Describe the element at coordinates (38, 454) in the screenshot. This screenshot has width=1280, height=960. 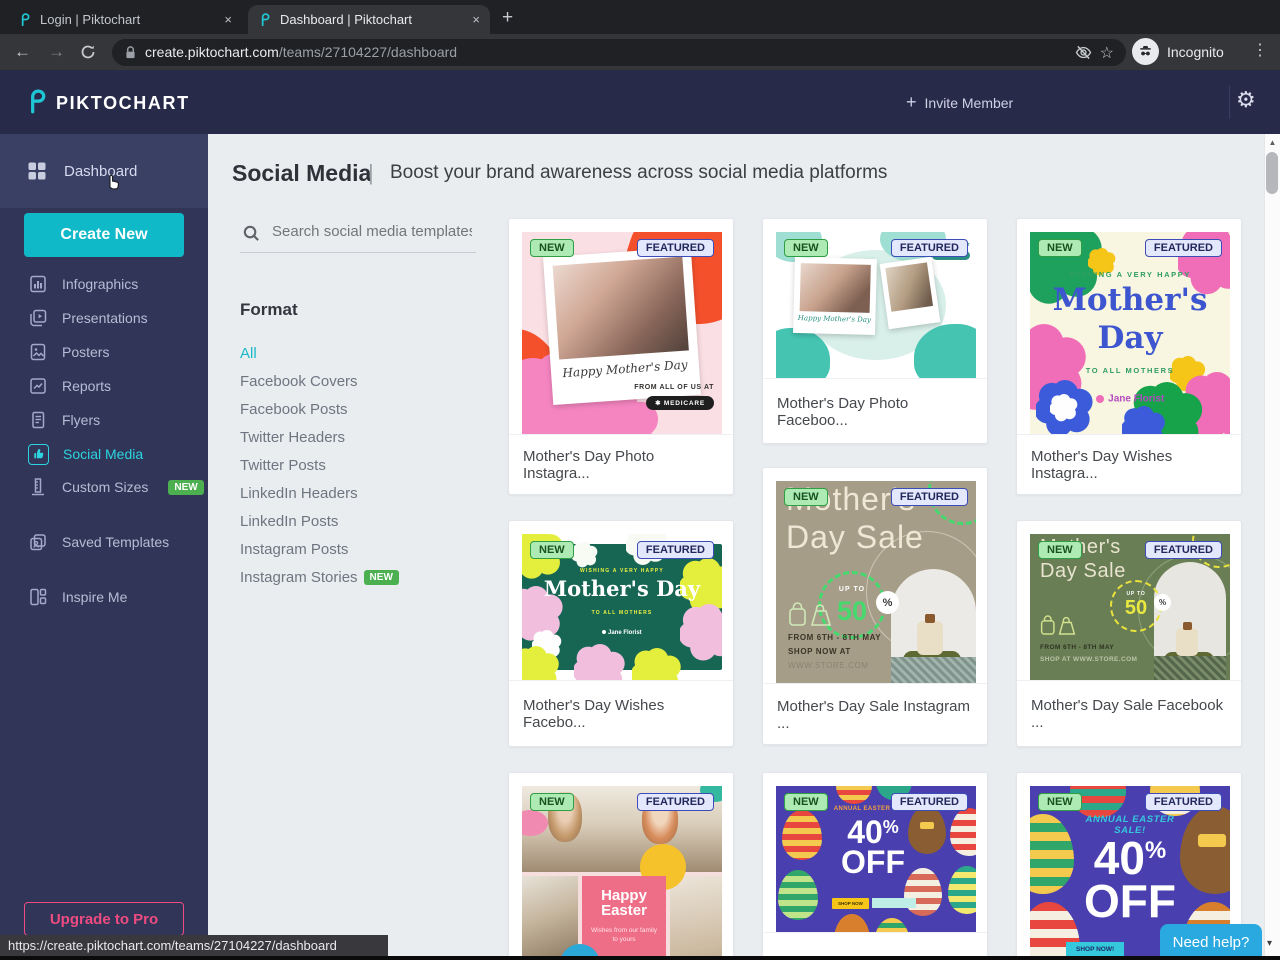
I see `social-media-icon` at that location.